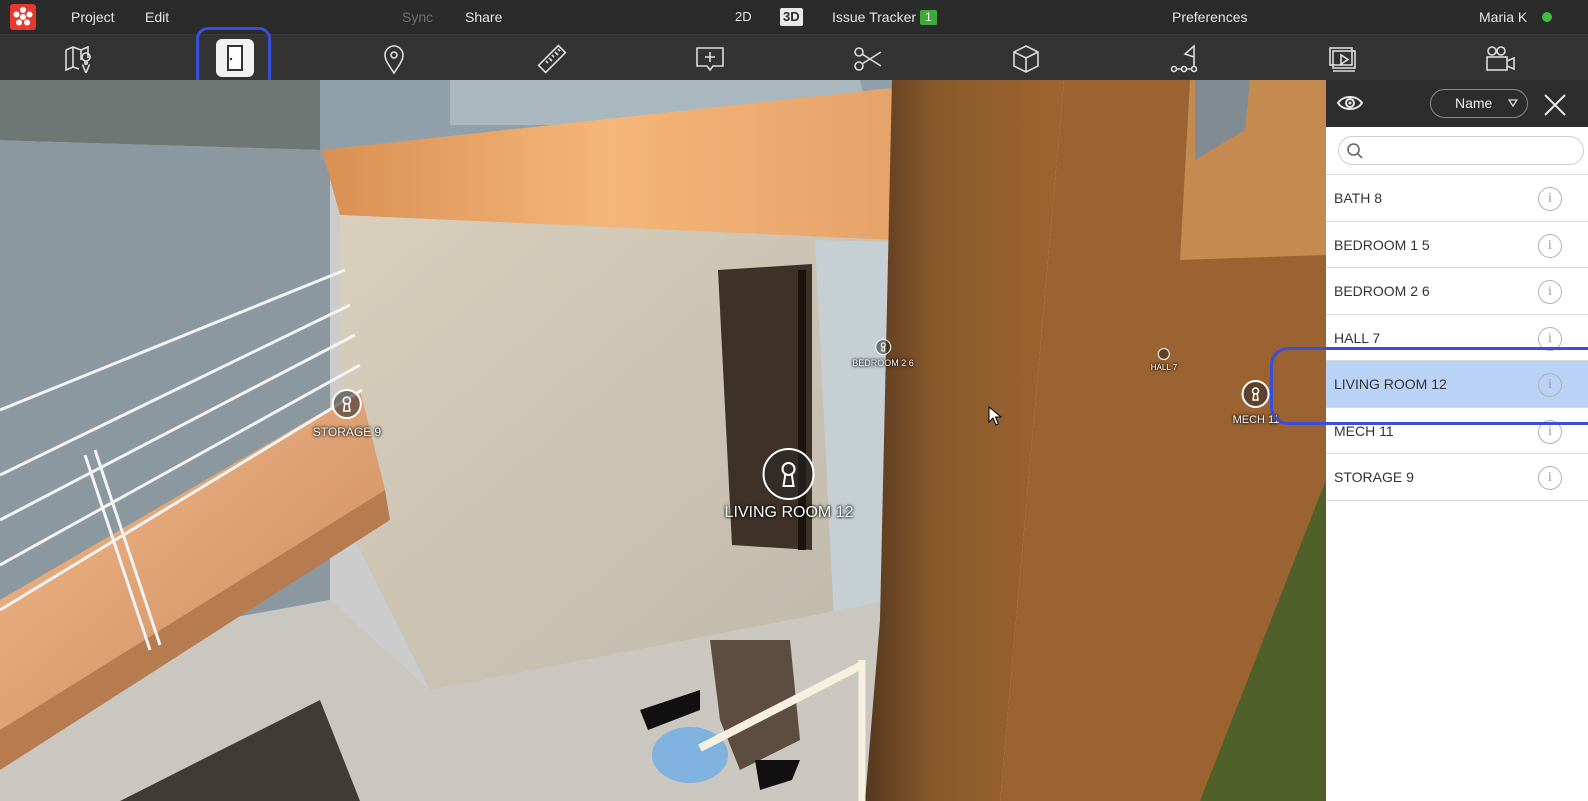 This screenshot has height=801, width=1588. Describe the element at coordinates (1358, 198) in the screenshot. I see `room-name: BATH 8` at that location.